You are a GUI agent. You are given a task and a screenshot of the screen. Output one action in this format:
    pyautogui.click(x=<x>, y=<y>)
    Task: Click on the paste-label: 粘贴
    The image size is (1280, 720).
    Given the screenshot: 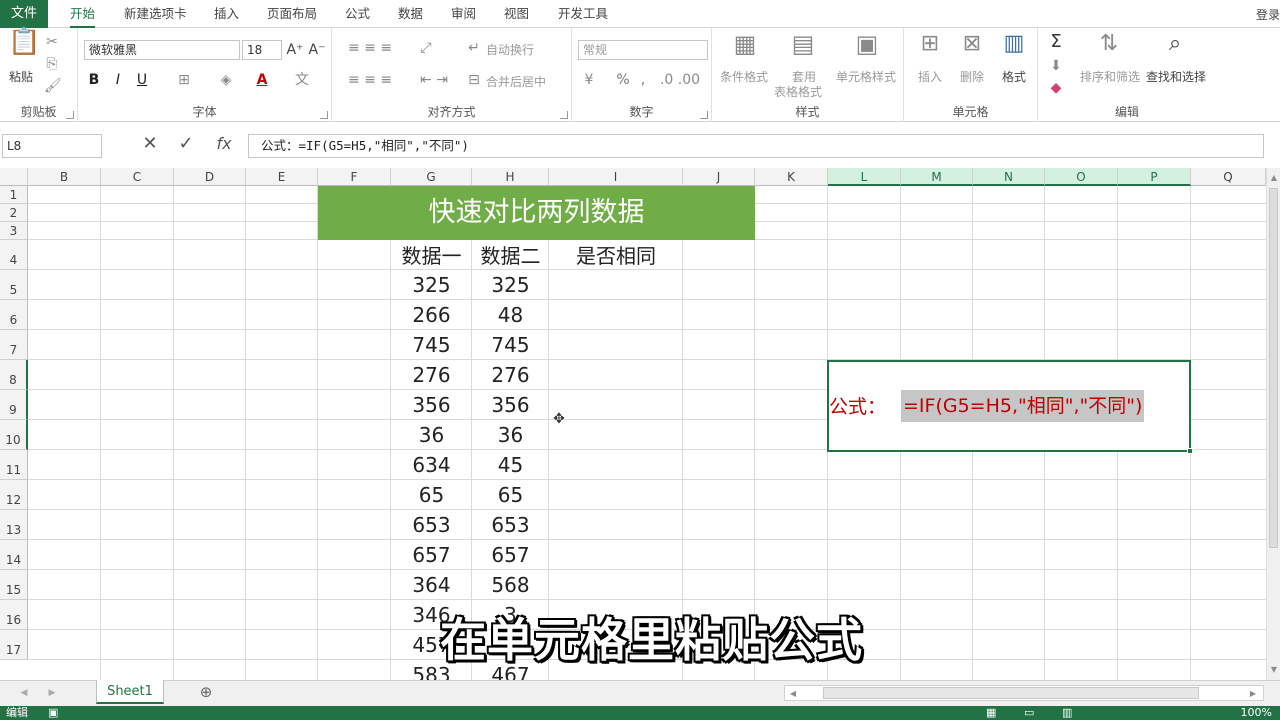 What is the action you would take?
    pyautogui.click(x=21, y=76)
    